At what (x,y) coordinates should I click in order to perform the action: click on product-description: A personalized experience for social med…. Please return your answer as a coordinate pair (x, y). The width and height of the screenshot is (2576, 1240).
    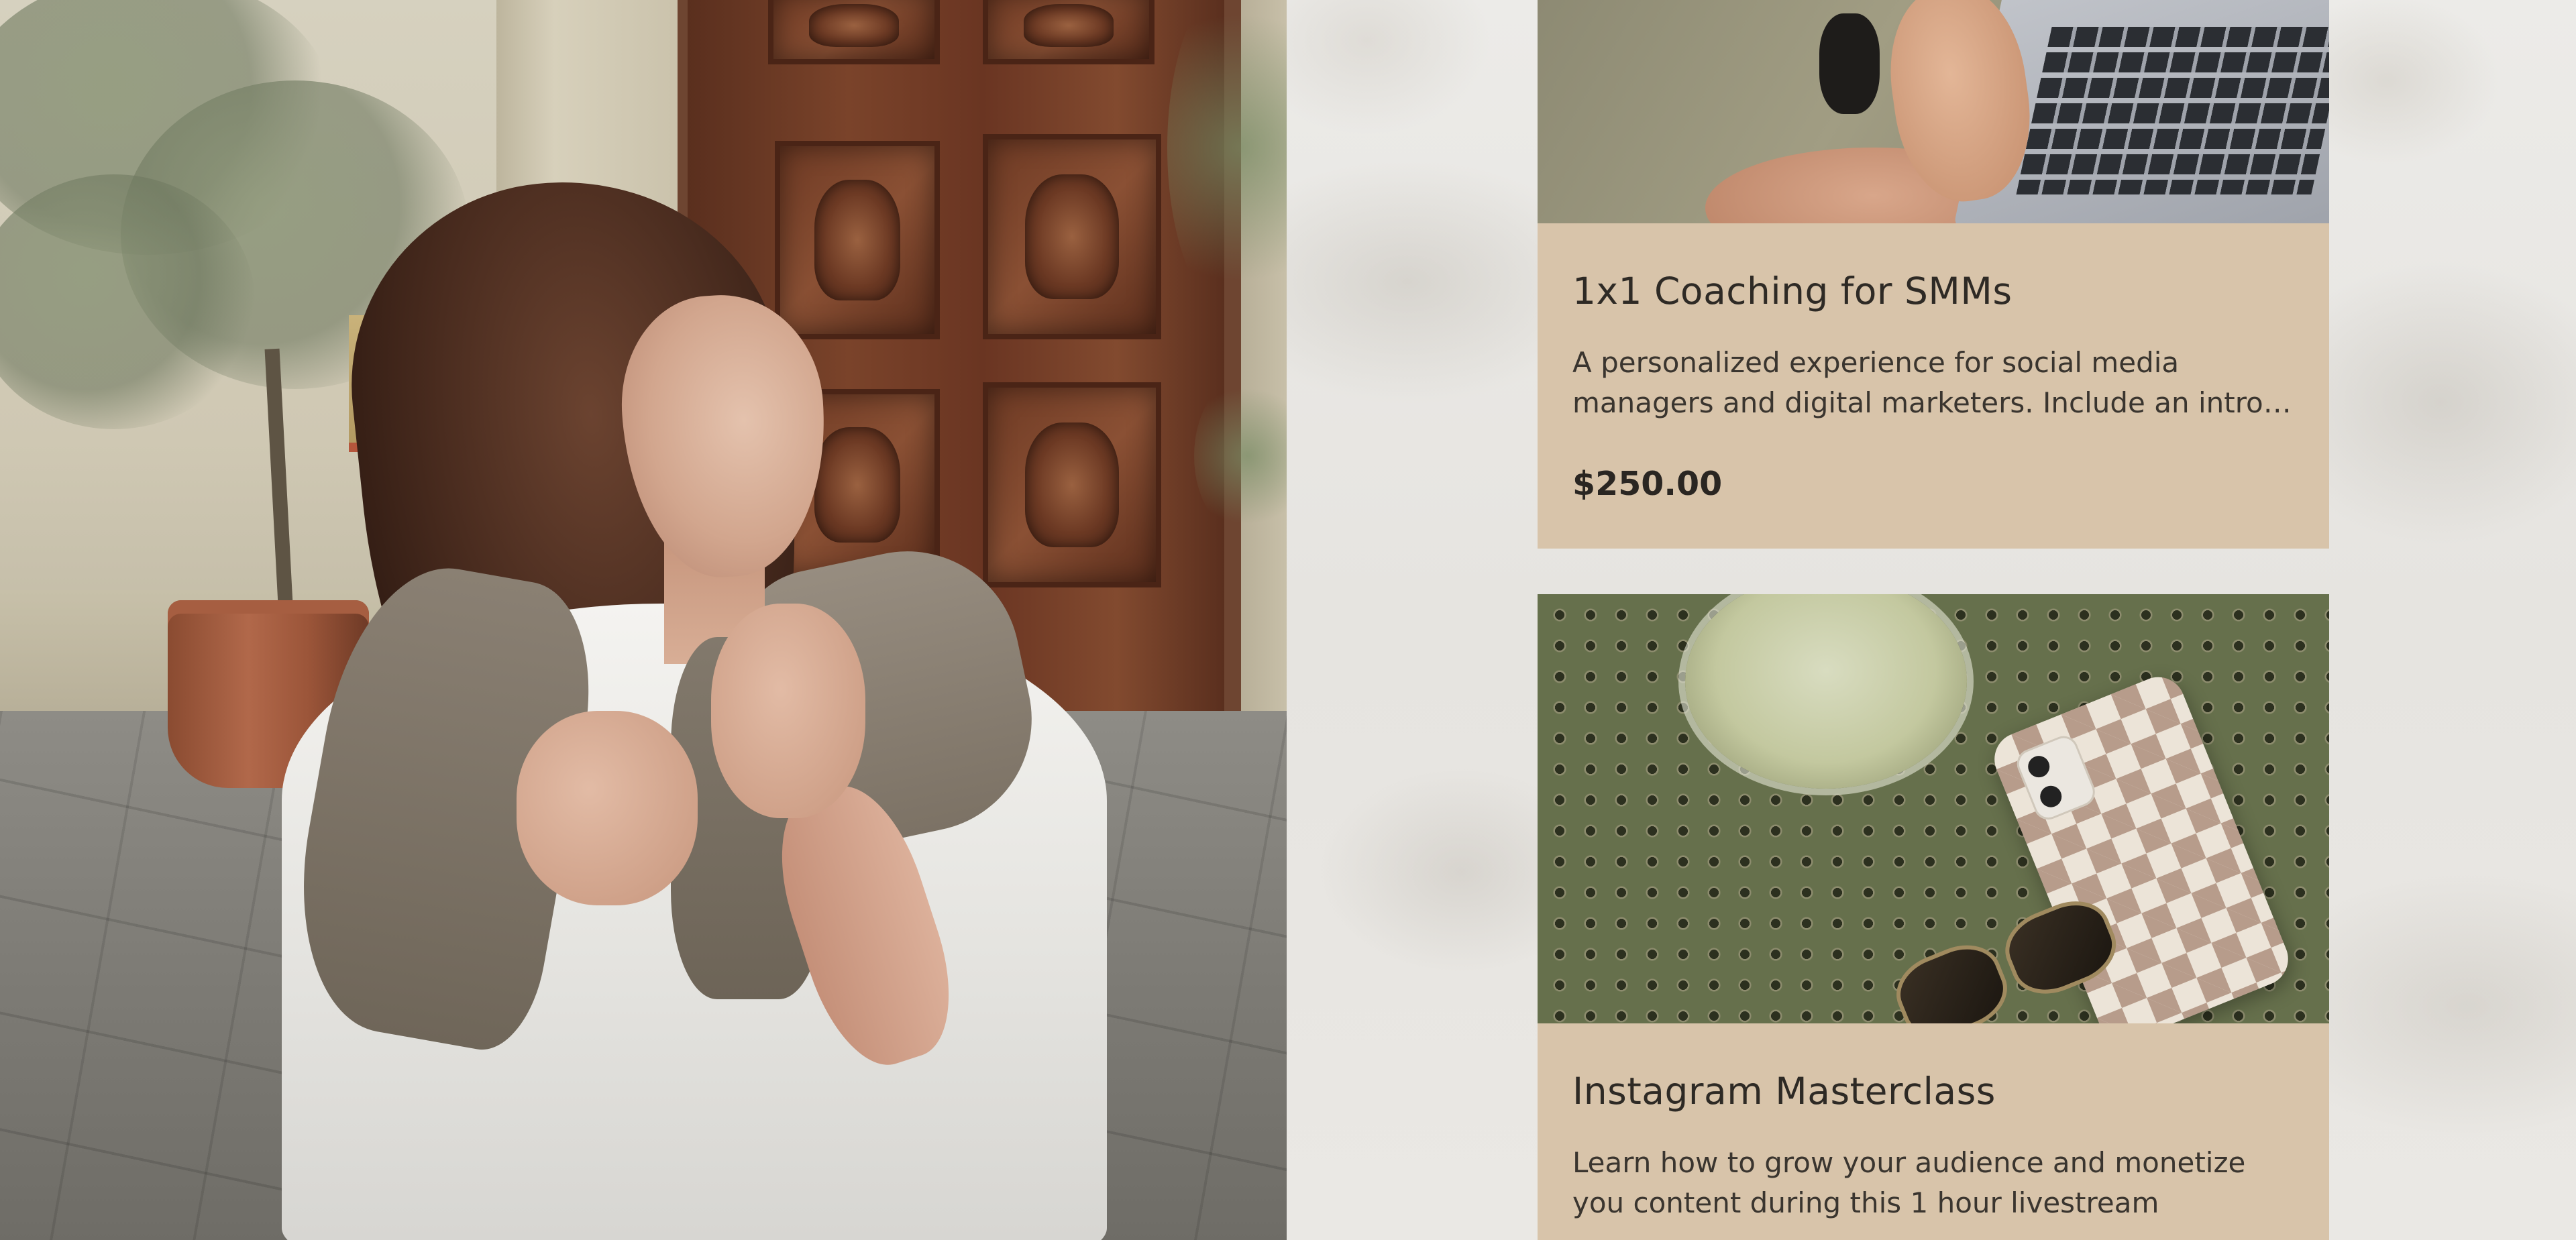
    Looking at the image, I should click on (1917, 383).